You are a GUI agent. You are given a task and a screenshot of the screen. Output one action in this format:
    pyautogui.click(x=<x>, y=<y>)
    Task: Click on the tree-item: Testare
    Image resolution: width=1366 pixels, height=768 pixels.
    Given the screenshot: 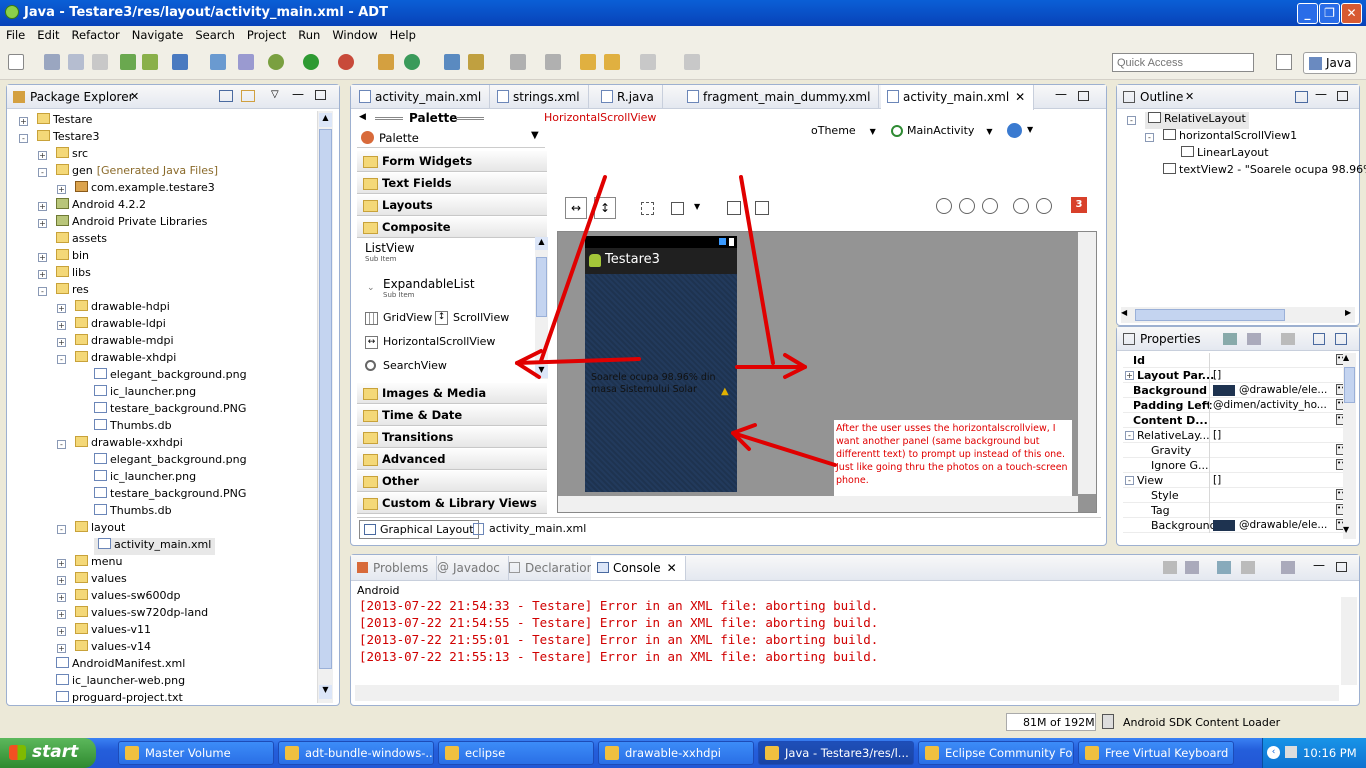 What is the action you would take?
    pyautogui.click(x=64, y=121)
    